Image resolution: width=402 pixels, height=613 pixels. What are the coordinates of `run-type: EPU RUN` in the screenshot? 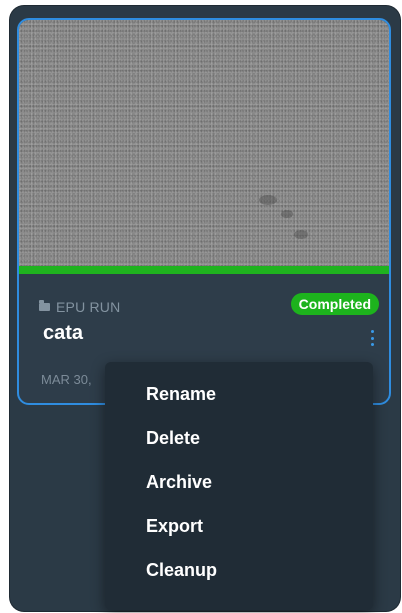 It's located at (79, 307).